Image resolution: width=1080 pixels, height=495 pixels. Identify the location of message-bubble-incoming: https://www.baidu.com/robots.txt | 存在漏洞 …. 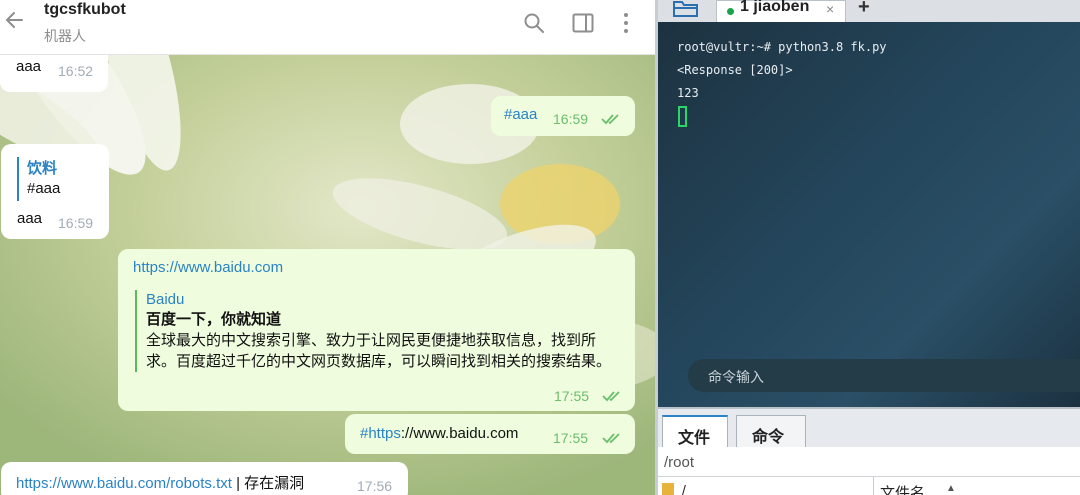
(204, 478).